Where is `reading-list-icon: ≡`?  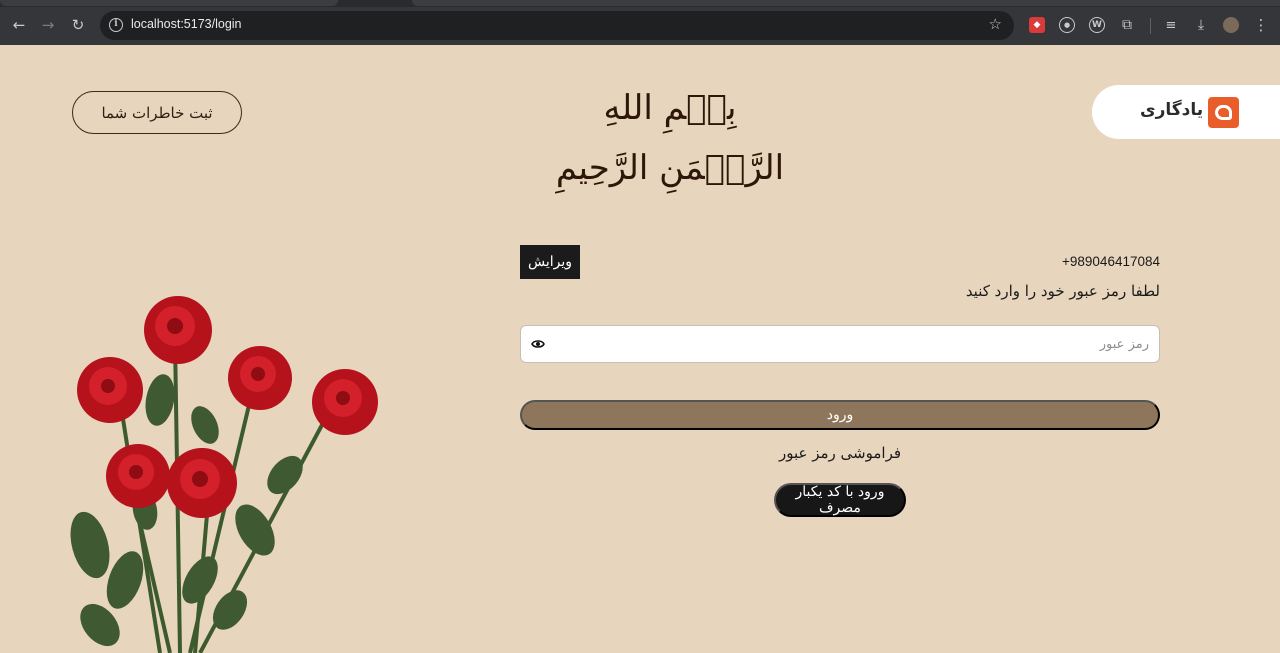
reading-list-icon: ≡ is located at coordinates (1171, 25).